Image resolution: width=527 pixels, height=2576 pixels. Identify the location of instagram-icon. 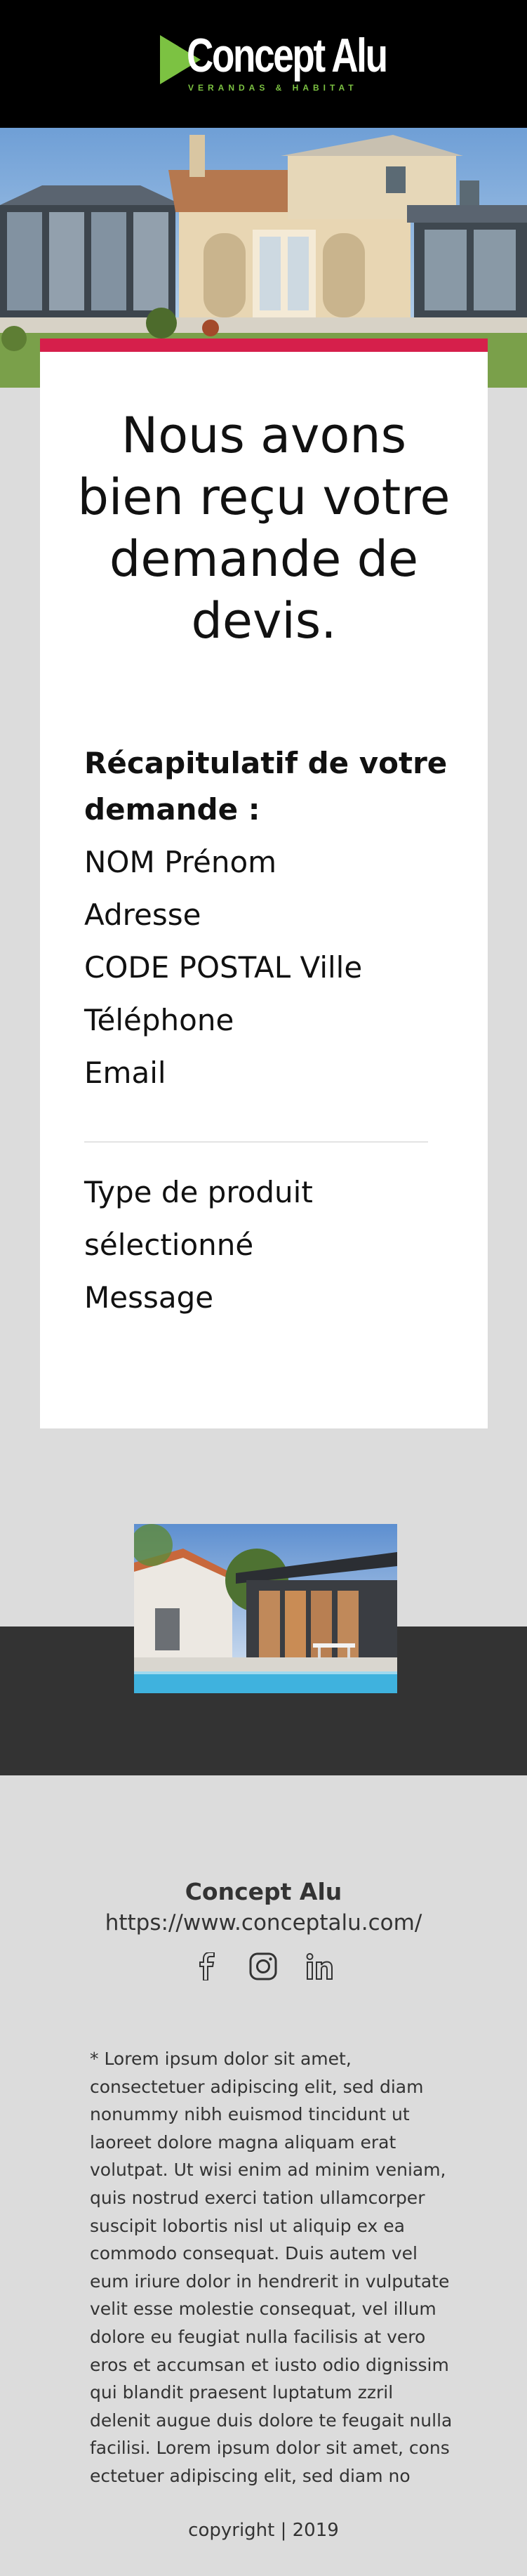
(263, 1966).